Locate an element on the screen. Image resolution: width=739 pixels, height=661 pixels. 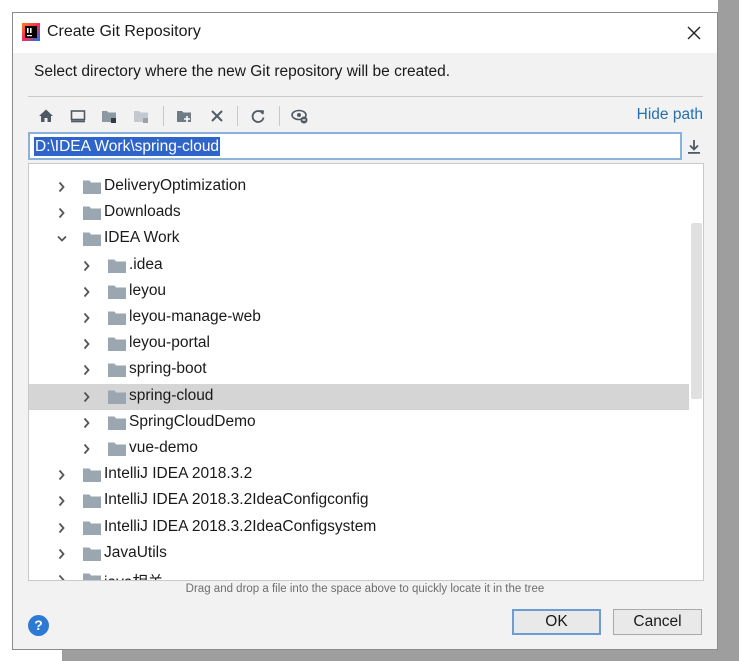
desktop-button is located at coordinates (78, 116).